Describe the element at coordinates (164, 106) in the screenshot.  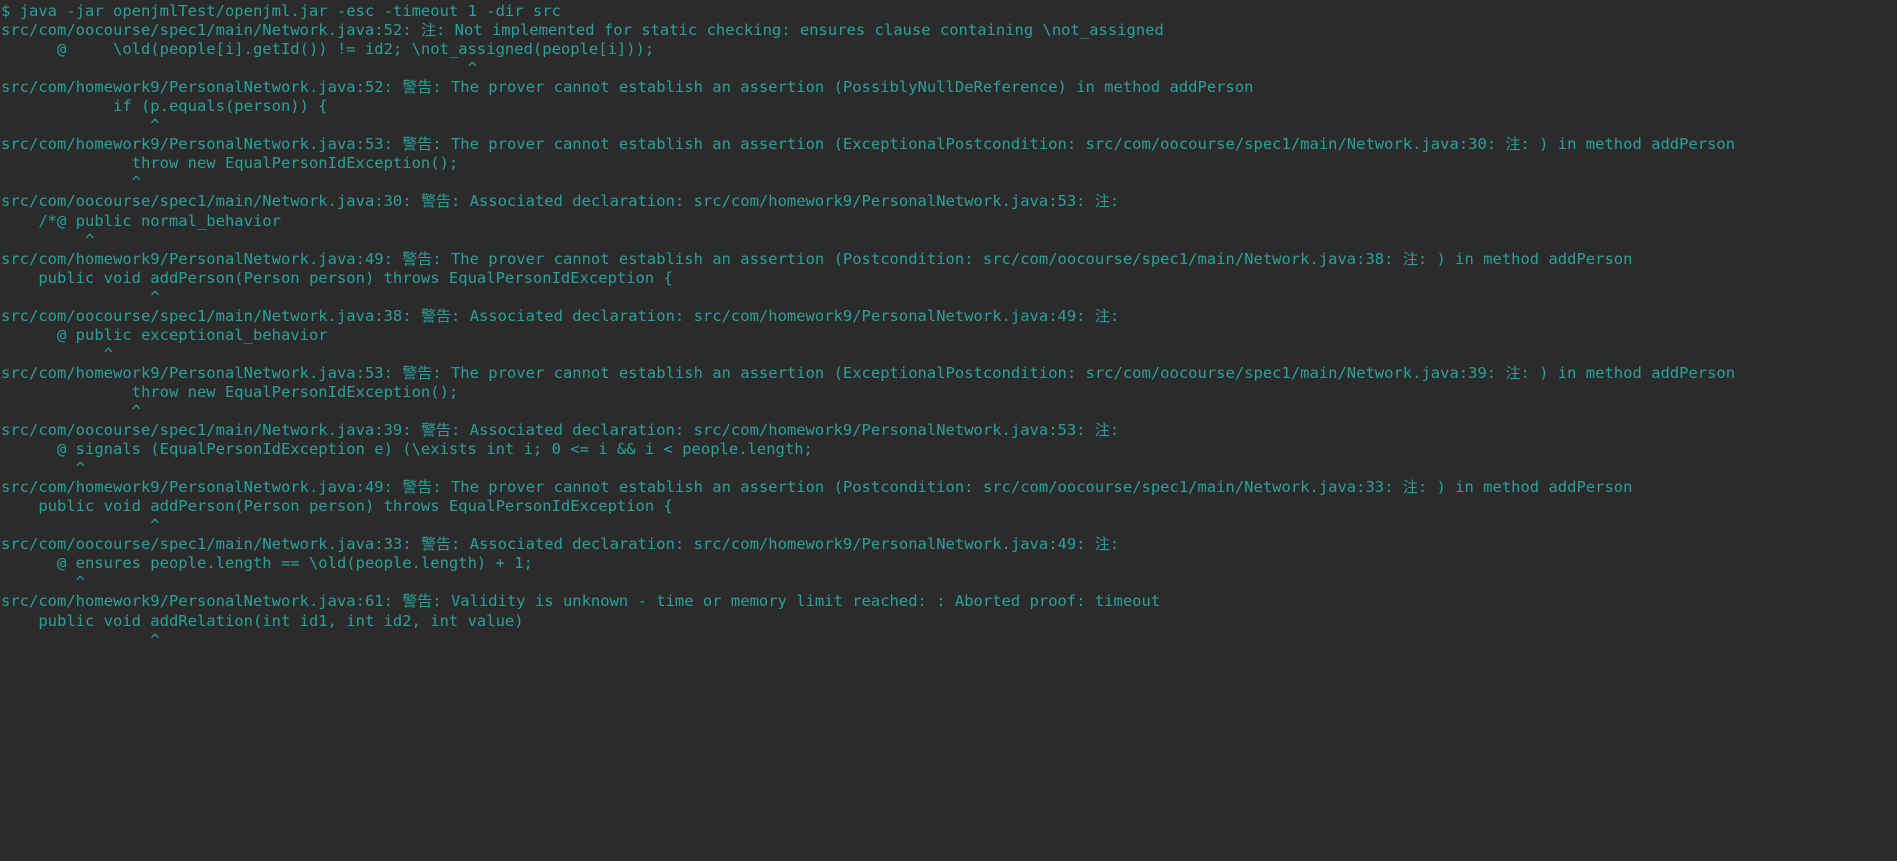
I see `terminal-line-source: if (p.equals(person)) {` at that location.